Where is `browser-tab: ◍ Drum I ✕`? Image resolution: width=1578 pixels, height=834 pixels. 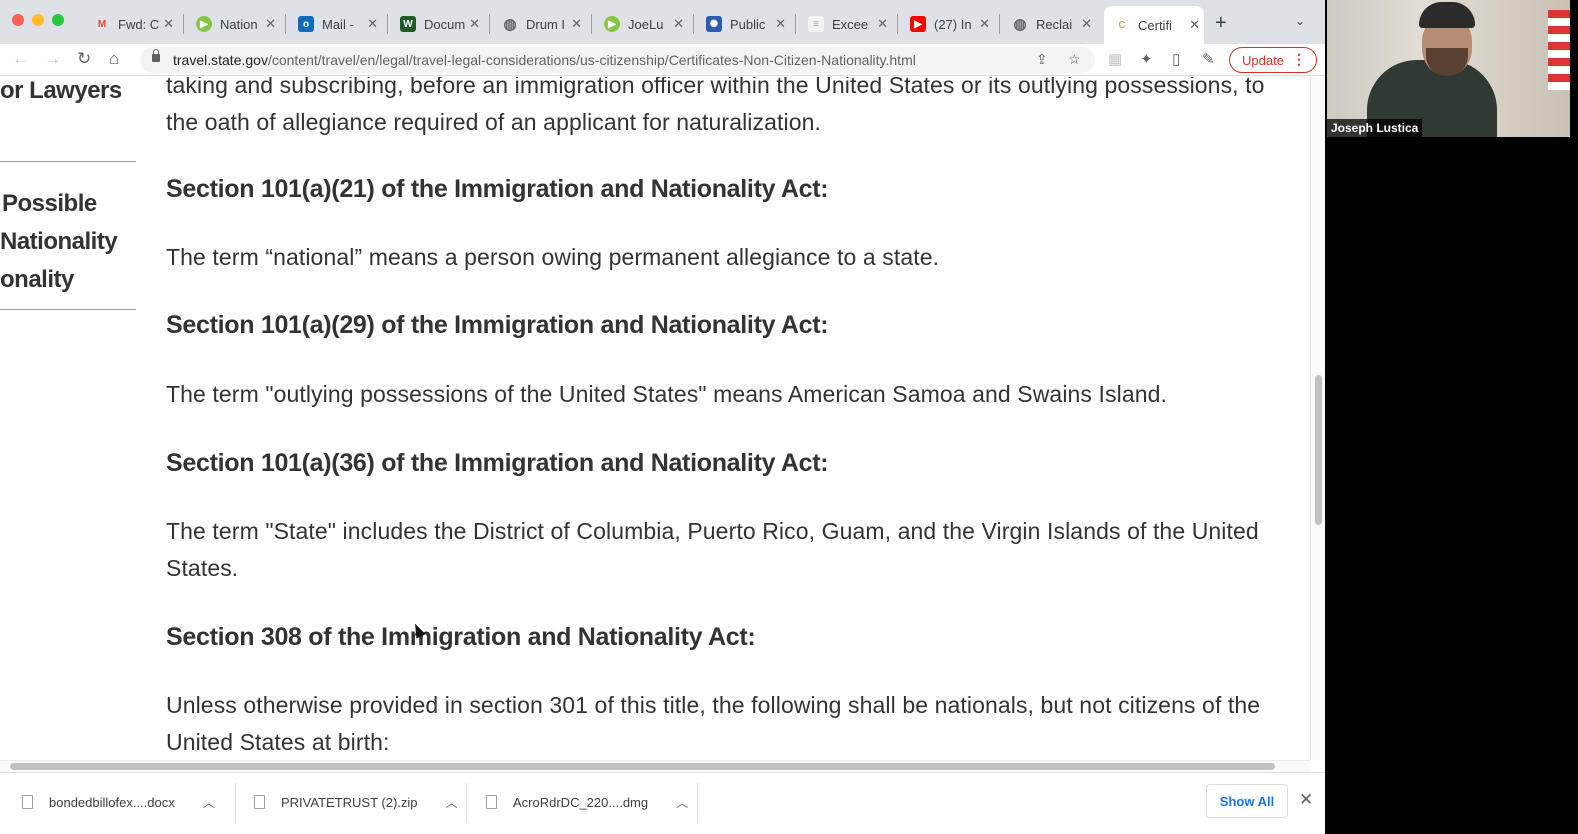 browser-tab: ◍ Drum I ✕ is located at coordinates (541, 24).